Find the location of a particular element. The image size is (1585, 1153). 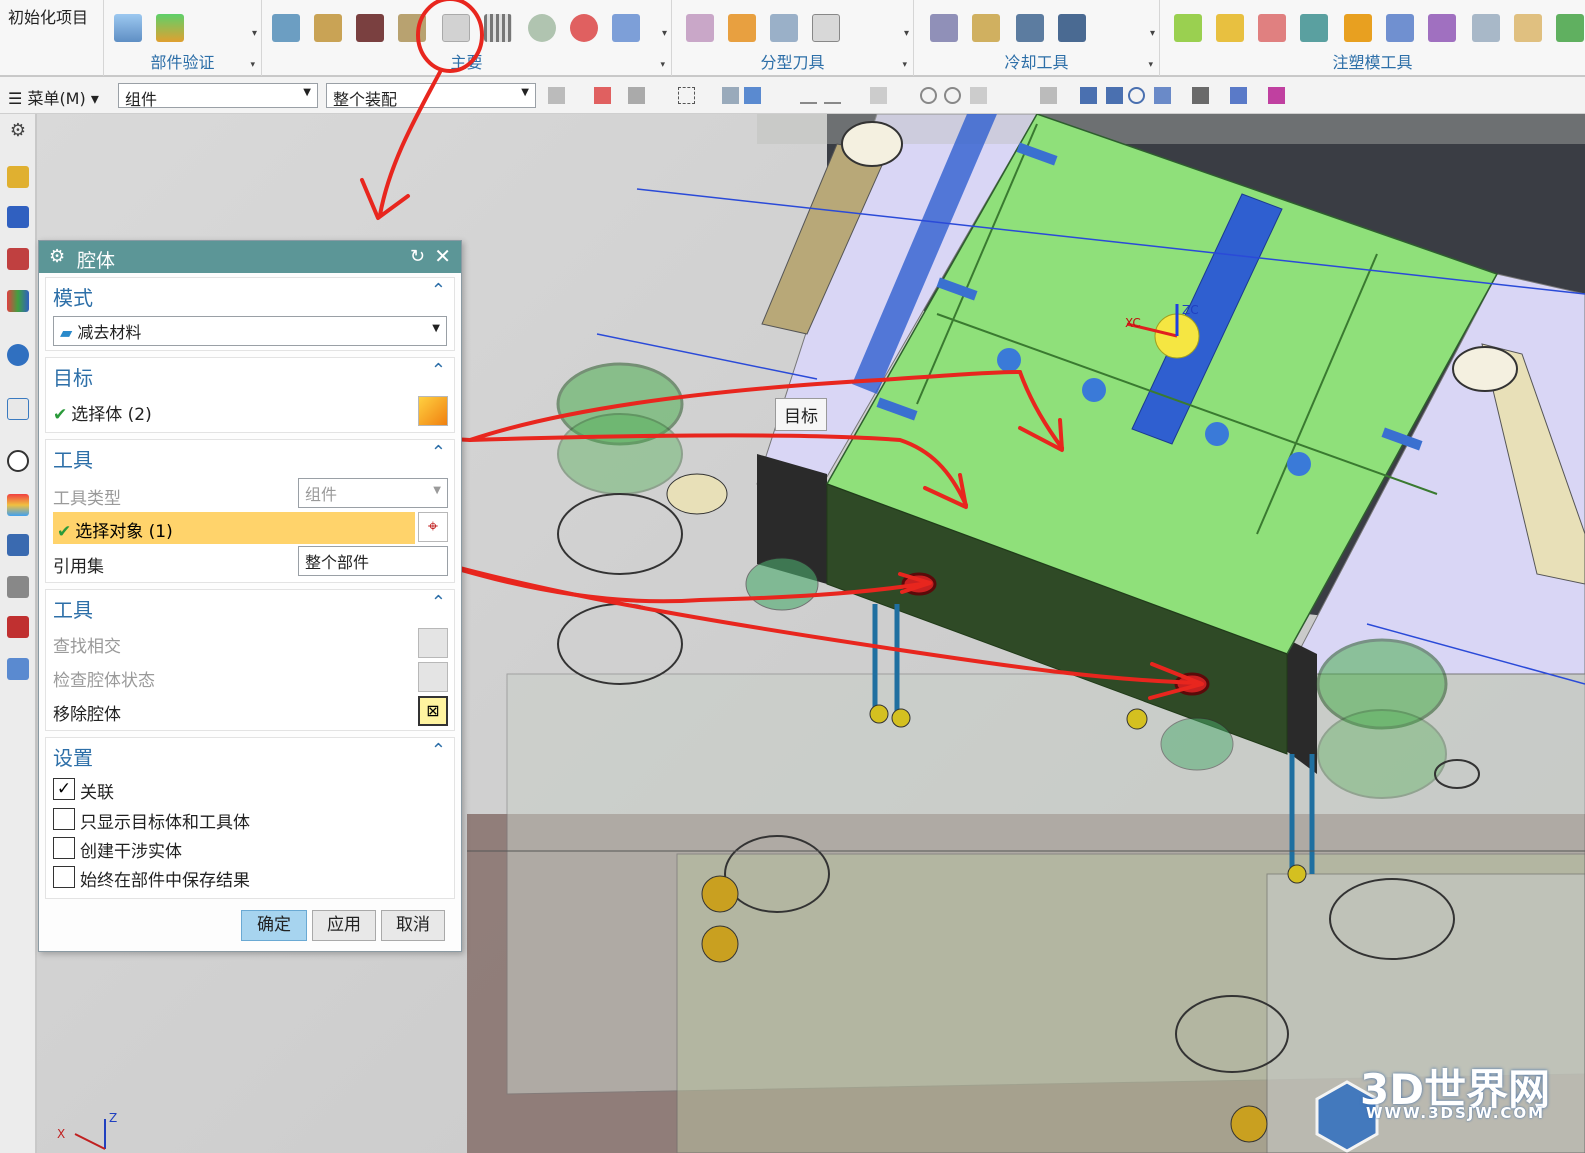

tool-header: 工具 is located at coordinates (73, 458).